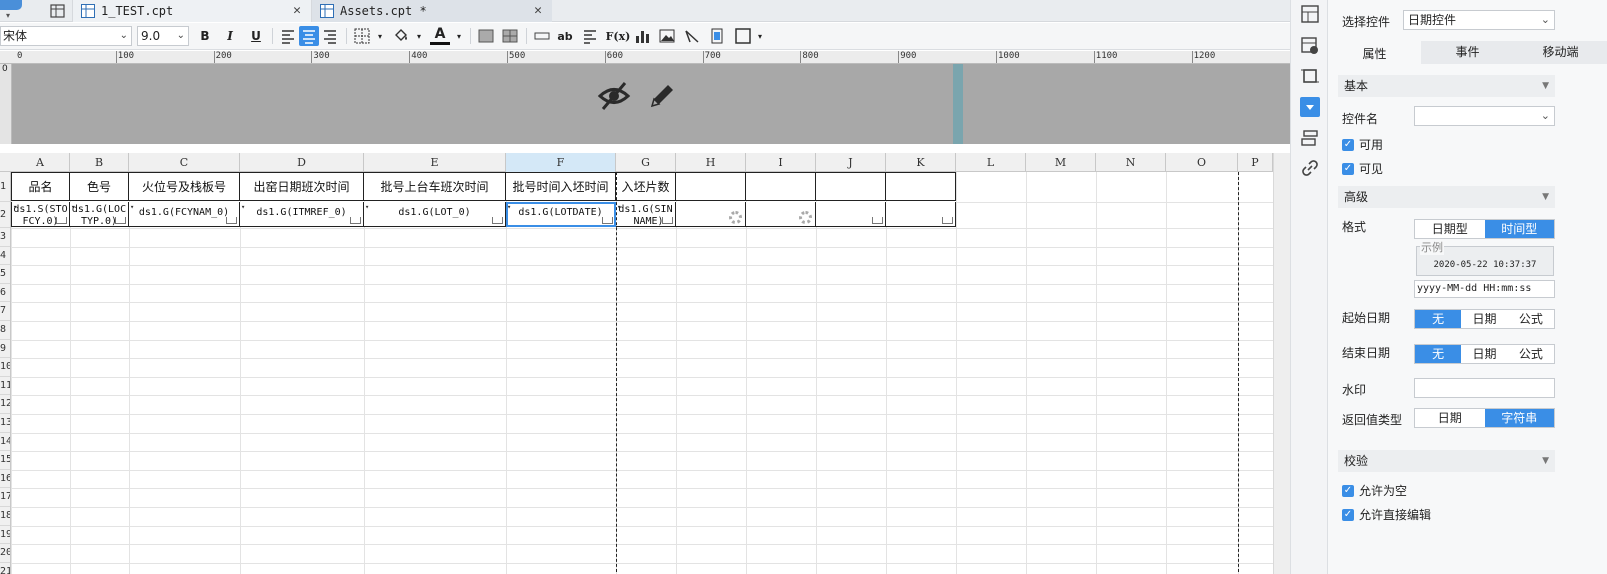 This screenshot has height=574, width=1607. Describe the element at coordinates (1362, 144) in the screenshot. I see `enabled-checkbox: ✓ 可用` at that location.